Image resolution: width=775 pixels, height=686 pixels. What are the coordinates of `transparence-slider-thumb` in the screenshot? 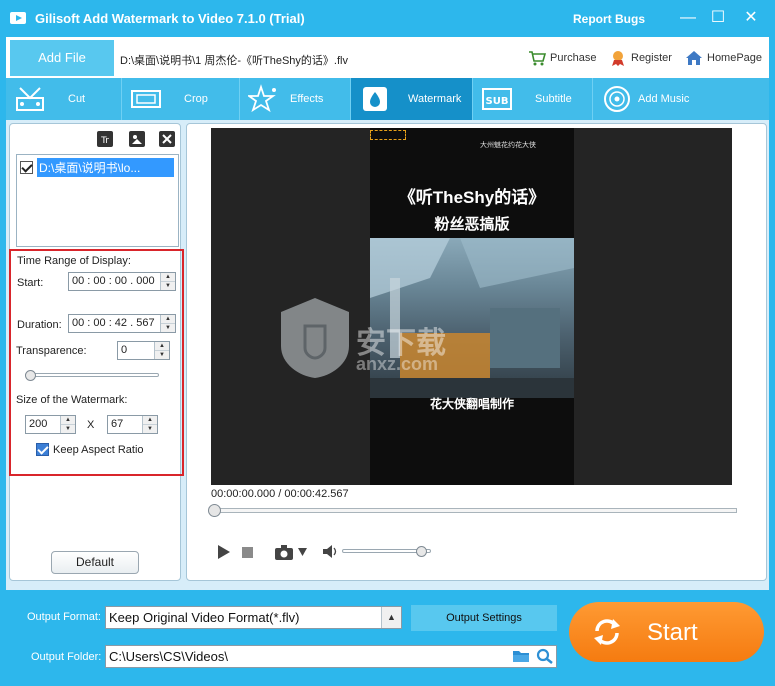 It's located at (30, 375).